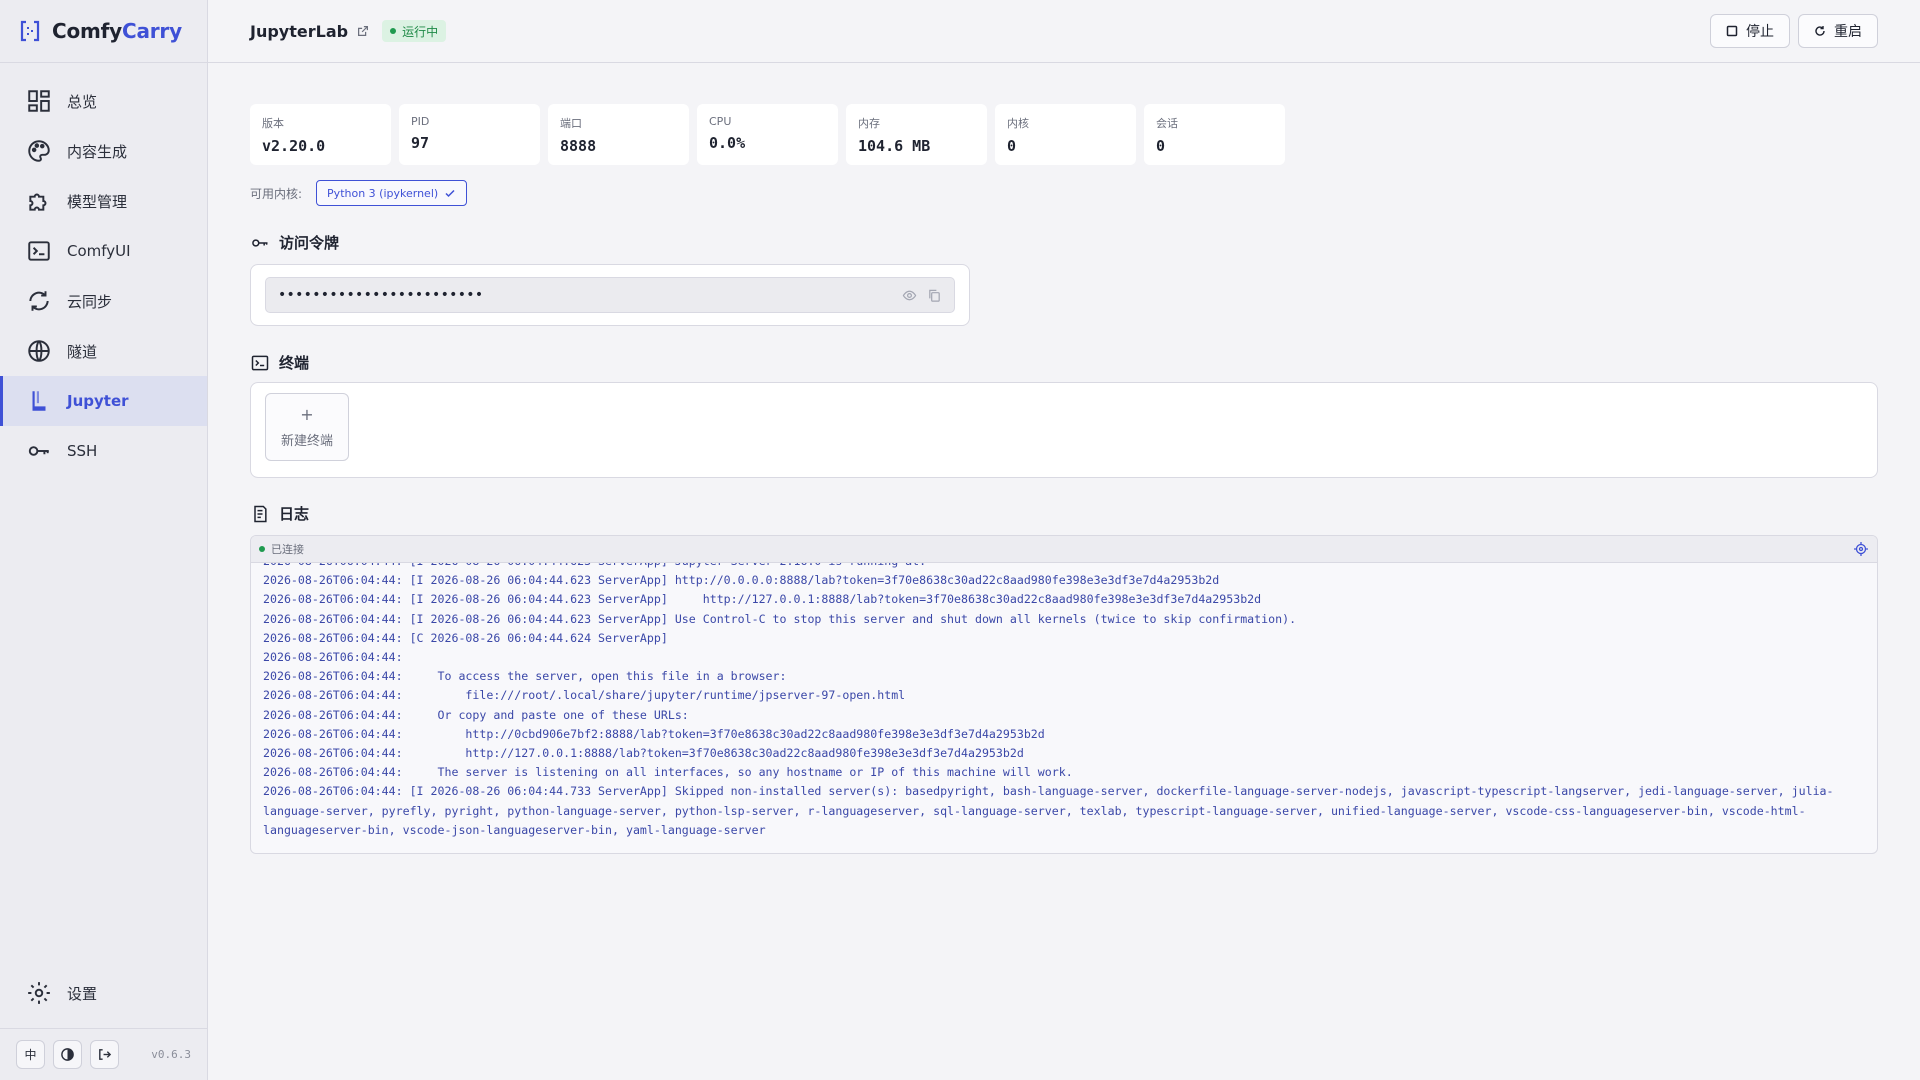 This screenshot has height=1080, width=1920. What do you see at coordinates (307, 414) in the screenshot?
I see `plus-icon: +` at bounding box center [307, 414].